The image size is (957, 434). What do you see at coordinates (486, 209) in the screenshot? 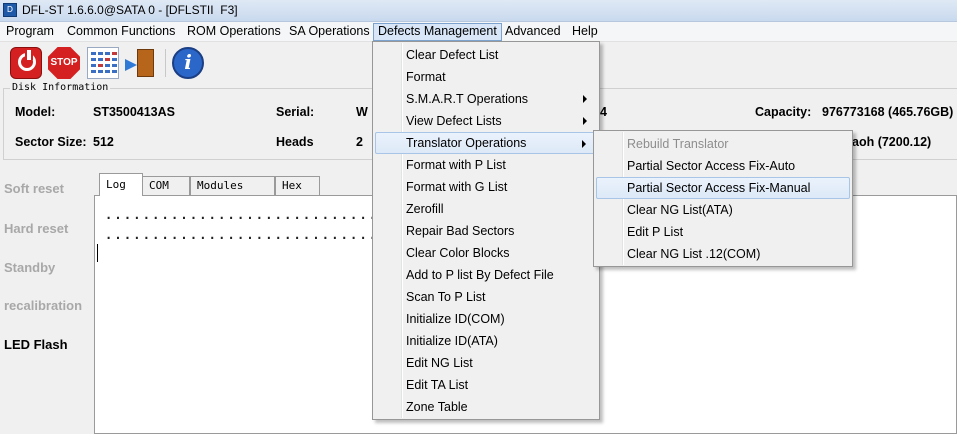
I see `menu-item-zerofill: Zerofill` at bounding box center [486, 209].